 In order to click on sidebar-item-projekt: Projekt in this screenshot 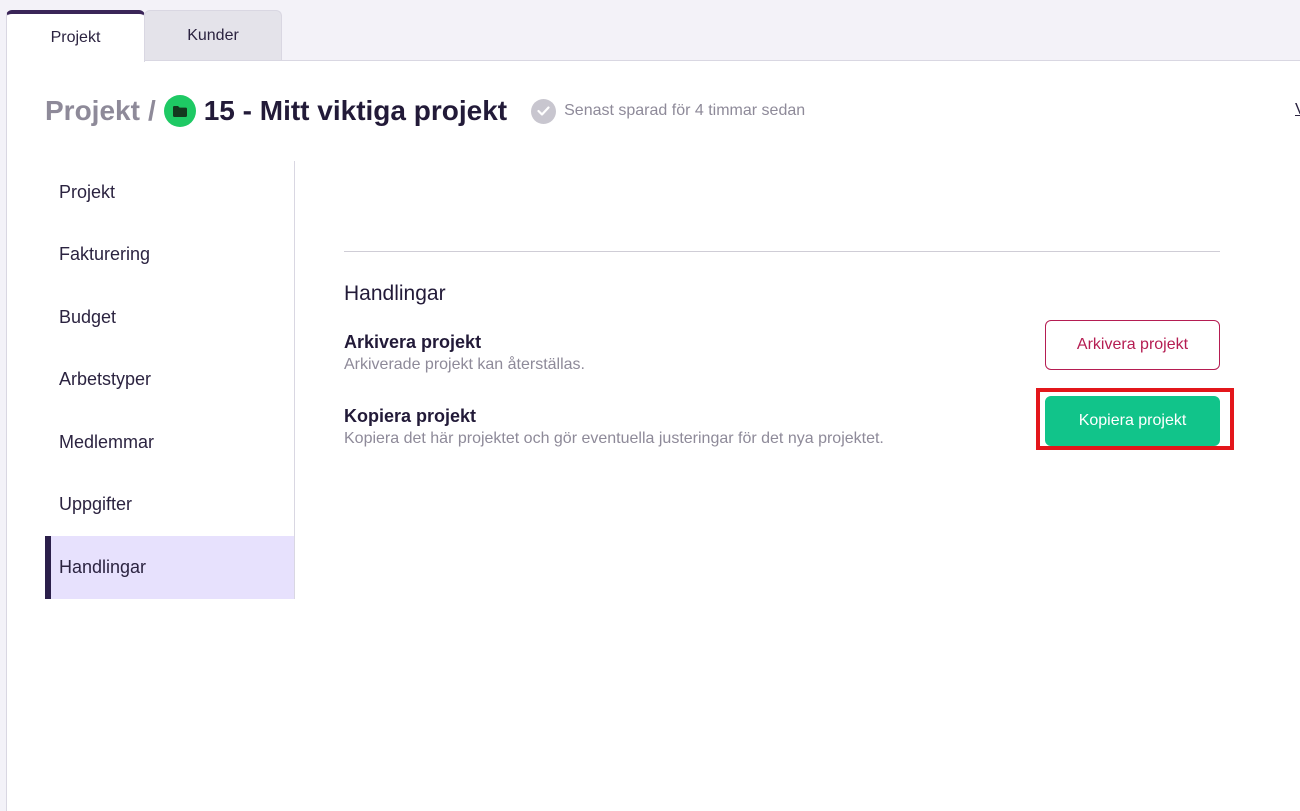, I will do `click(169, 192)`.